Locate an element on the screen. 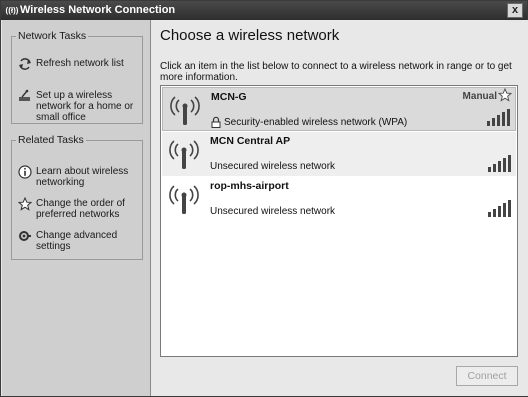 Image resolution: width=528 pixels, height=397 pixels. change-advanced-settings-link: Change advanced settings is located at coordinates (80, 241).